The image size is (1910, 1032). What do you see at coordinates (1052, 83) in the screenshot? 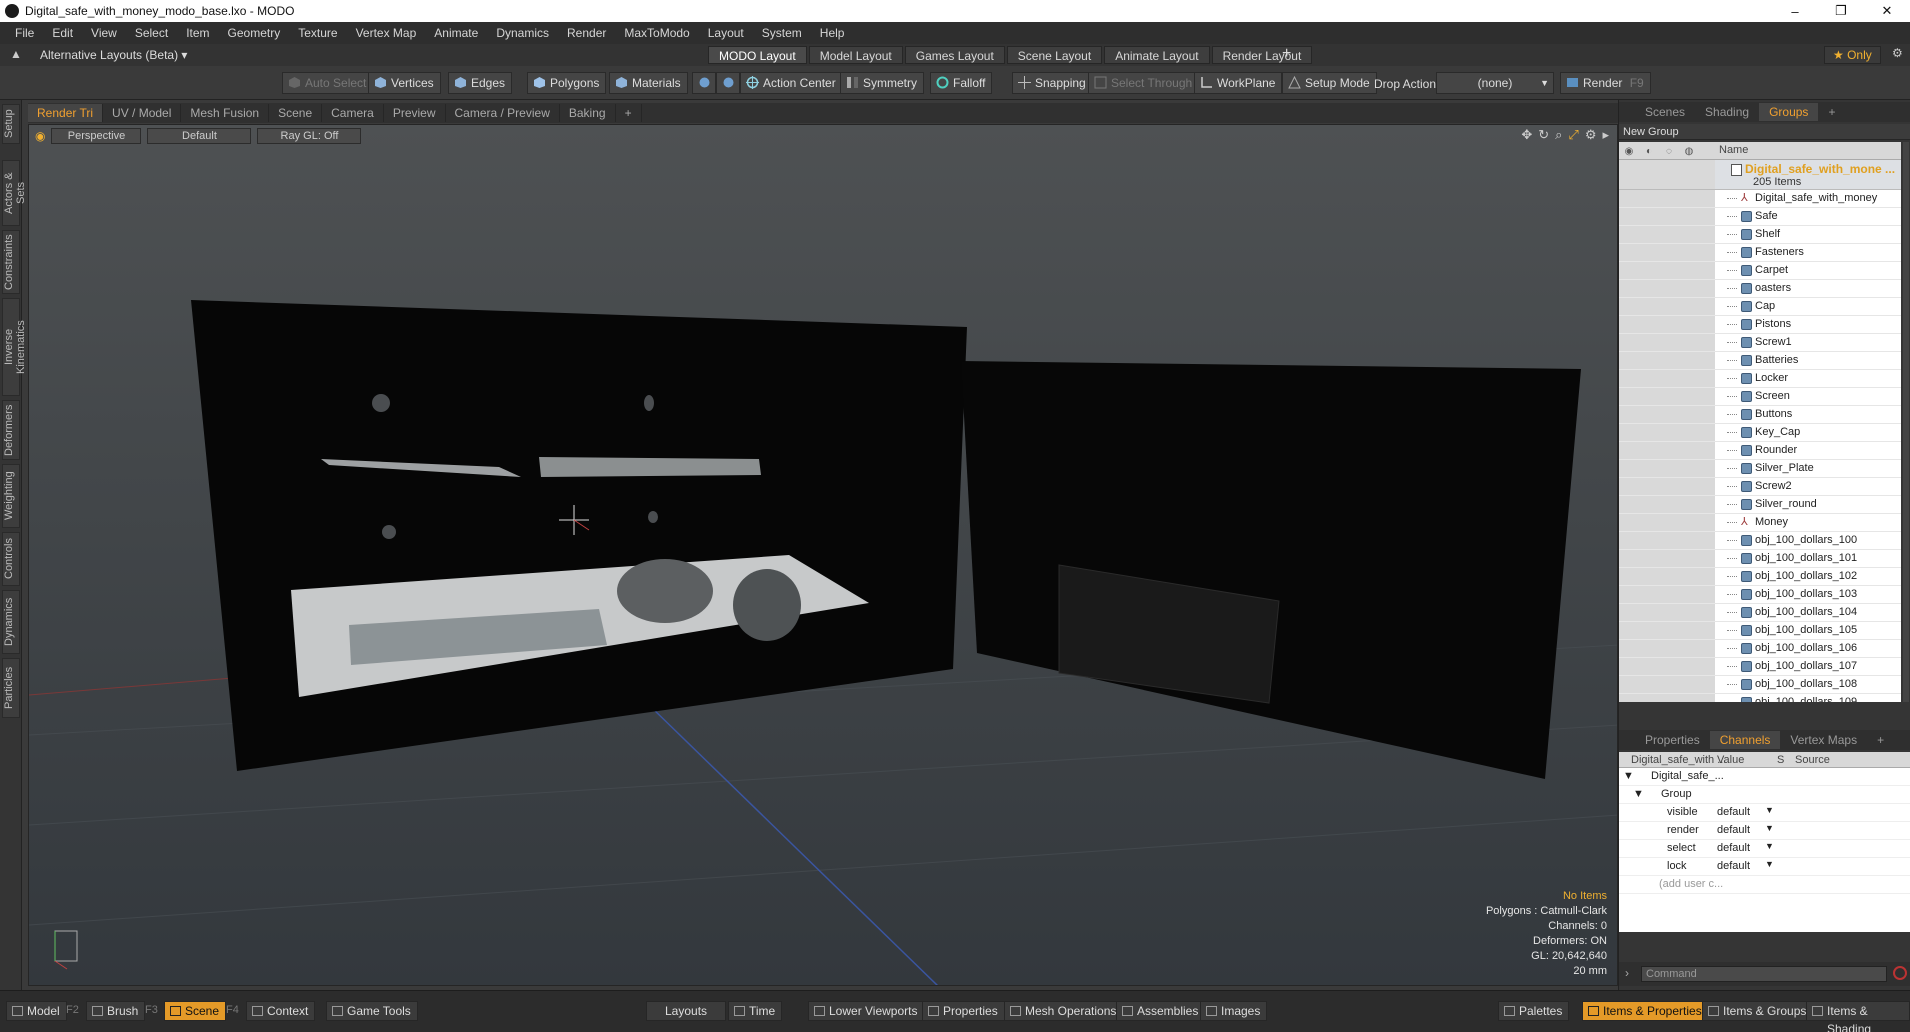
I see `snapping-button: Snapping` at bounding box center [1052, 83].